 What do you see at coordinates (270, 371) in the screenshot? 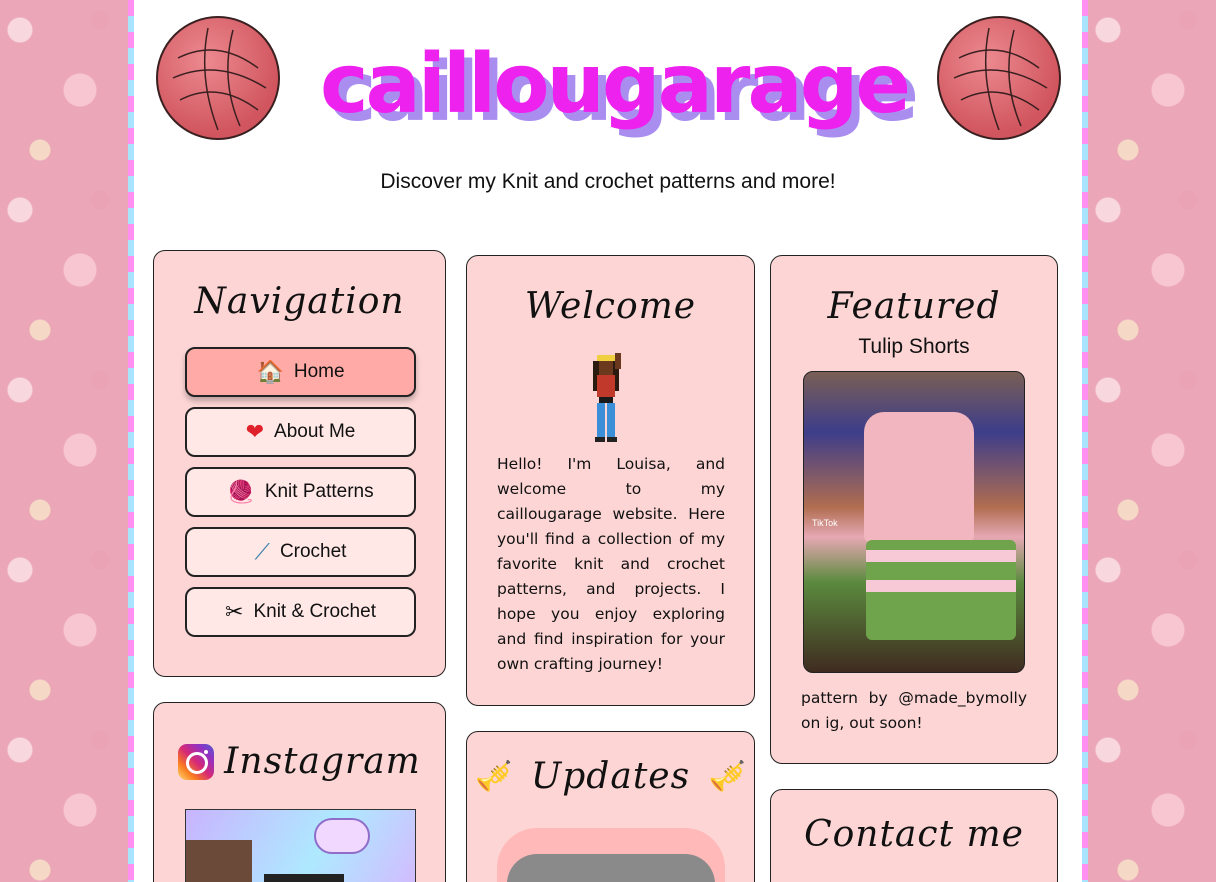
I see `house-icon: 🏠` at bounding box center [270, 371].